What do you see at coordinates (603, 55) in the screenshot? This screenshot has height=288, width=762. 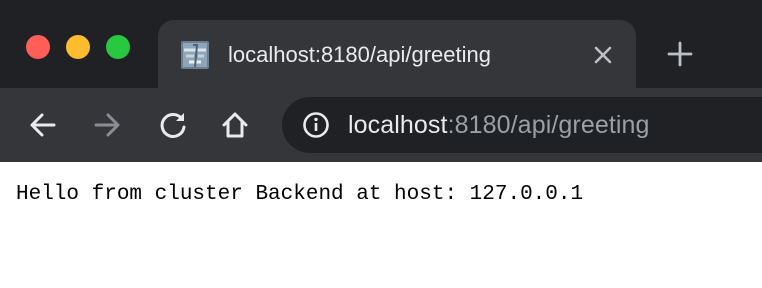 I see `tab-close-icon` at bounding box center [603, 55].